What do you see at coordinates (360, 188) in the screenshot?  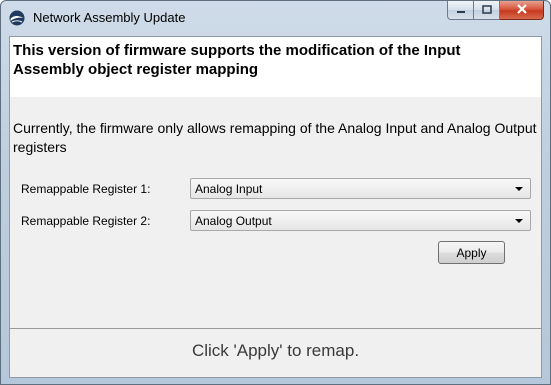 I see `register-1-dropdown: Analog Input` at bounding box center [360, 188].